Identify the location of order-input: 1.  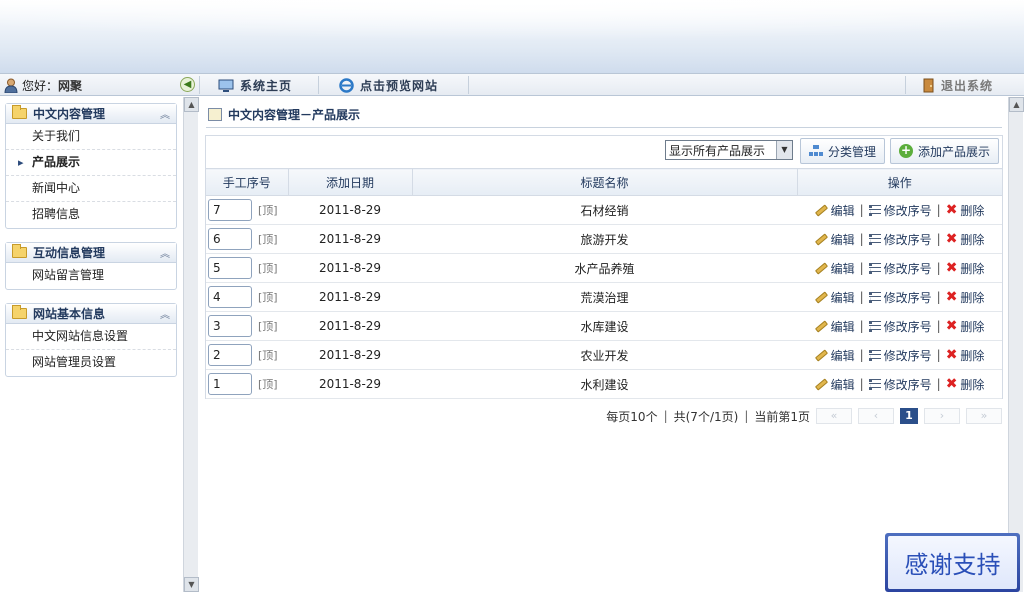
(230, 384).